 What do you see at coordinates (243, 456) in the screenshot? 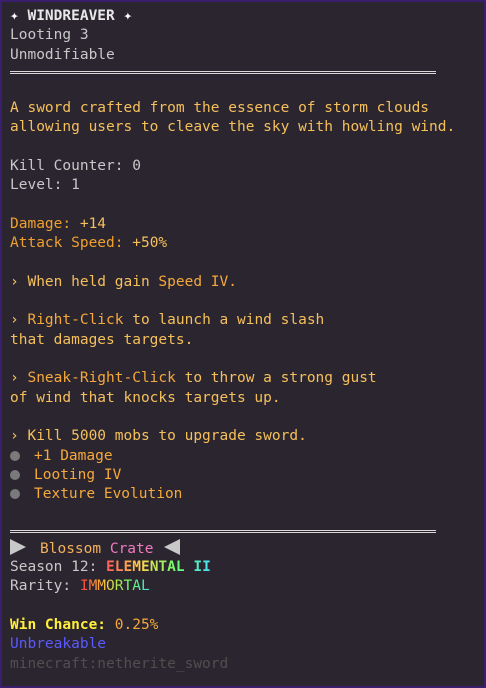
I see `upgrade-item: +1 Damage` at bounding box center [243, 456].